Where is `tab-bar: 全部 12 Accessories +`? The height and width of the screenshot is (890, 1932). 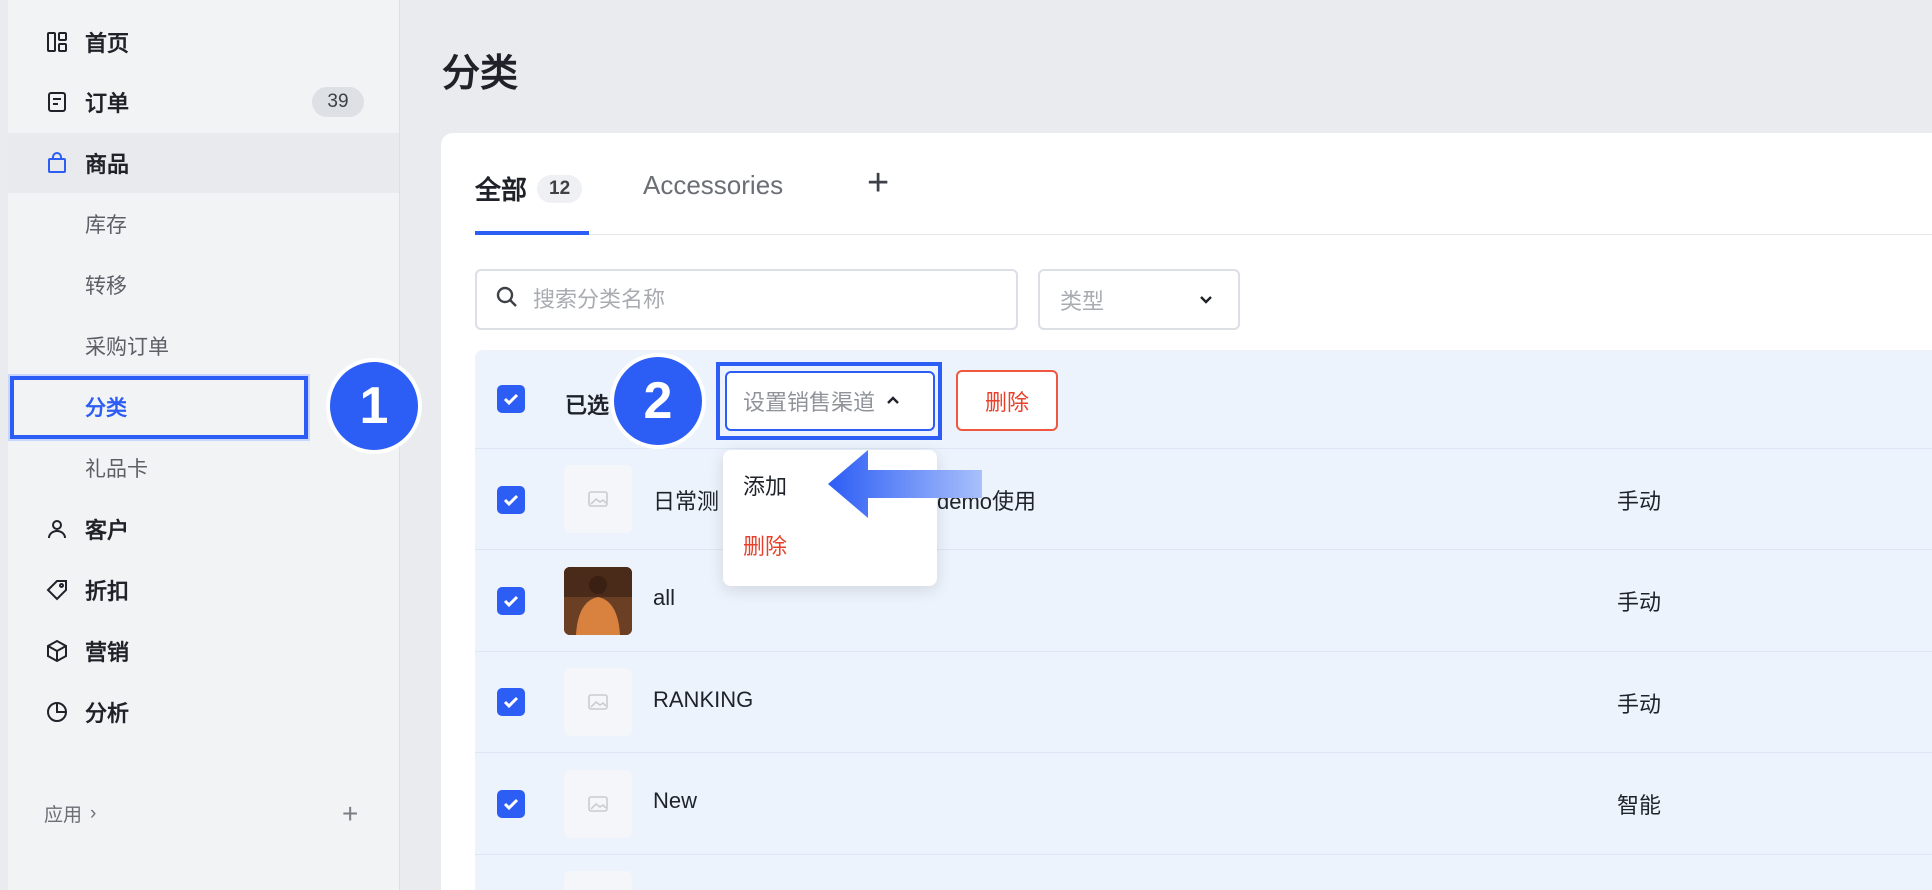 tab-bar: 全部 12 Accessories + is located at coordinates (1203, 197).